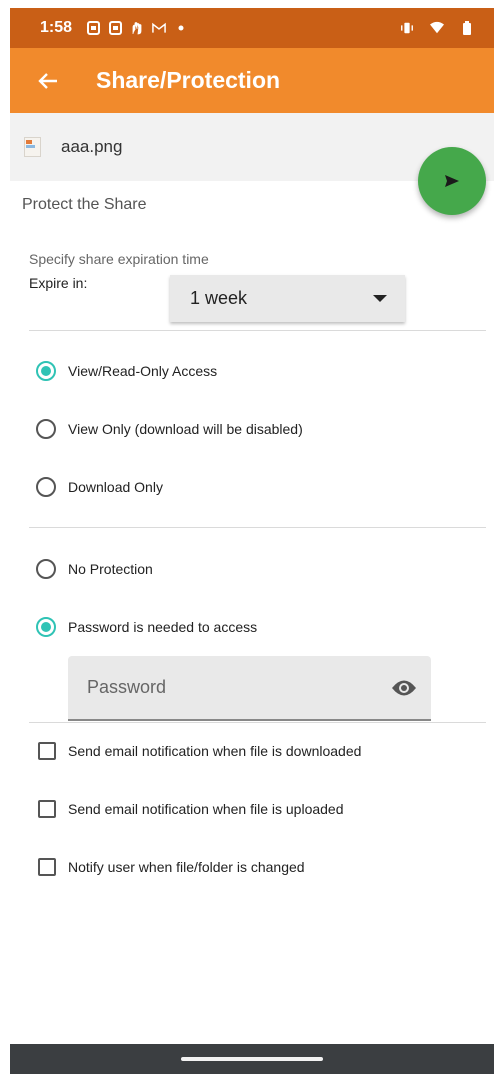  I want to click on home-gesture-handle, so click(252, 1059).